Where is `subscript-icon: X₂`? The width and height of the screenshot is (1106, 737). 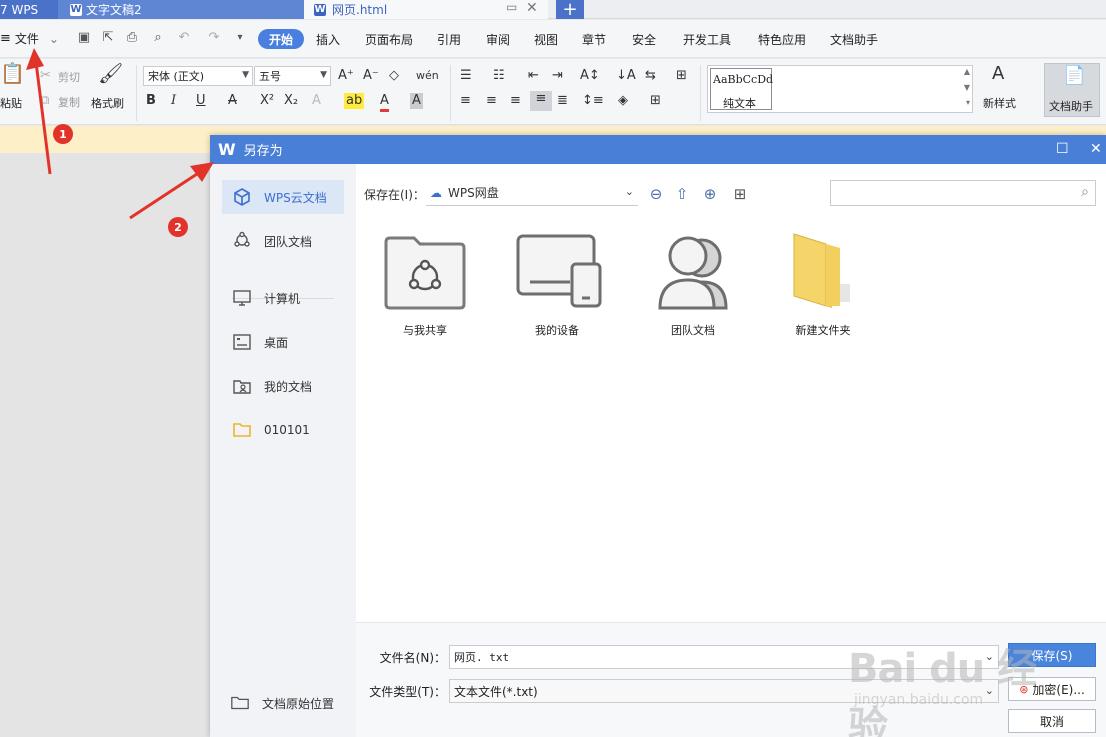
subscript-icon: X₂ is located at coordinates (291, 101).